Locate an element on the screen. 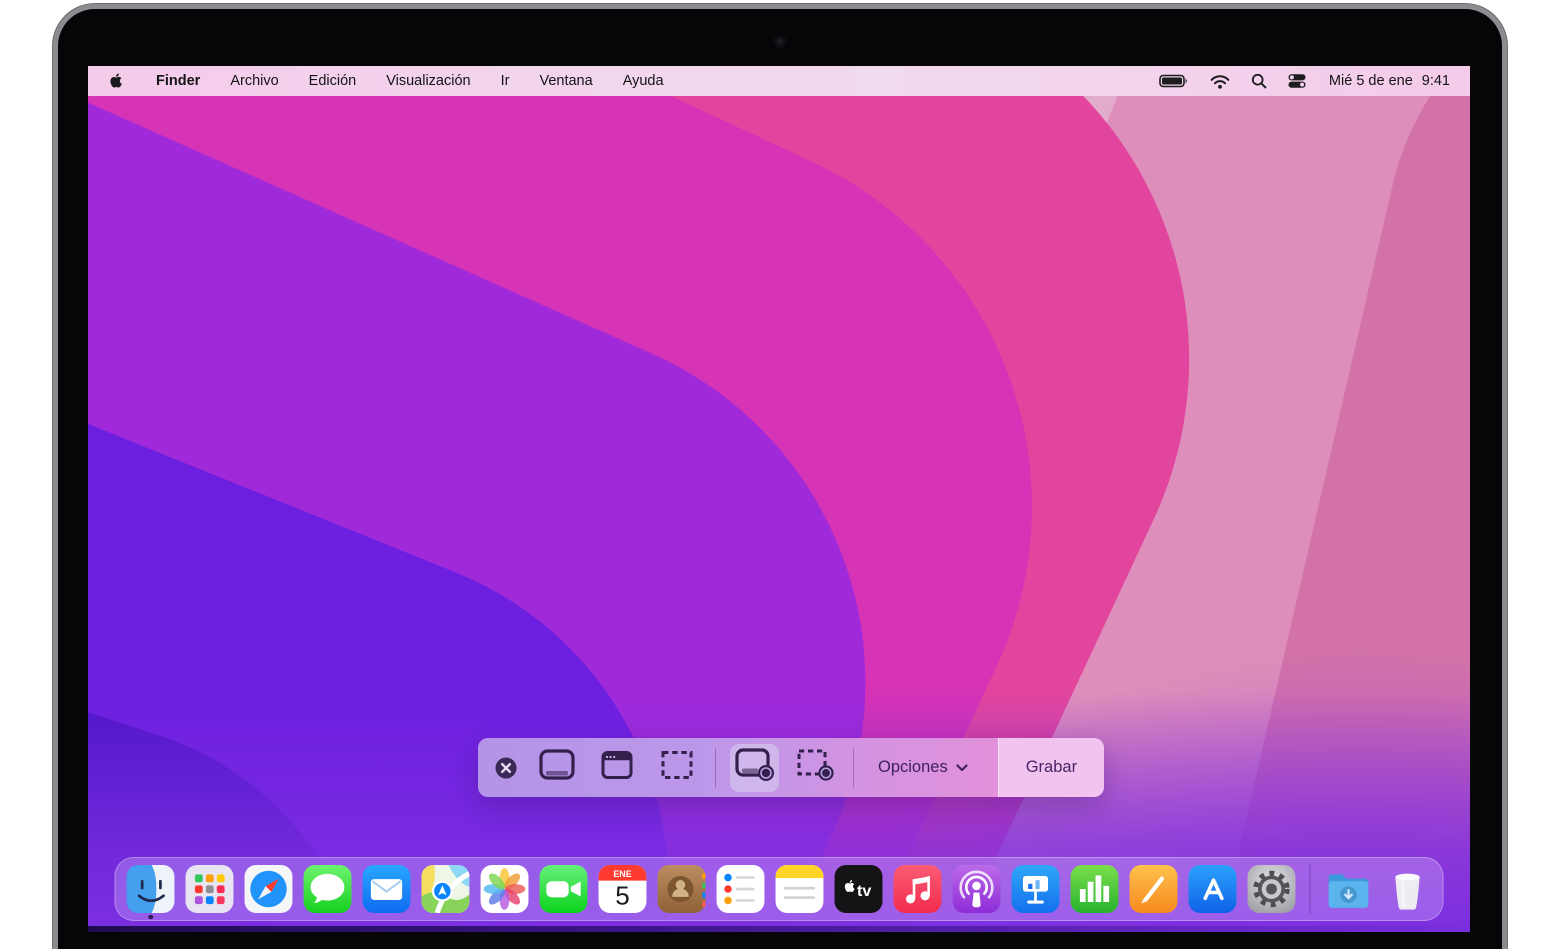 Image resolution: width=1560 pixels, height=949 pixels. capture-window-button is located at coordinates (616, 768).